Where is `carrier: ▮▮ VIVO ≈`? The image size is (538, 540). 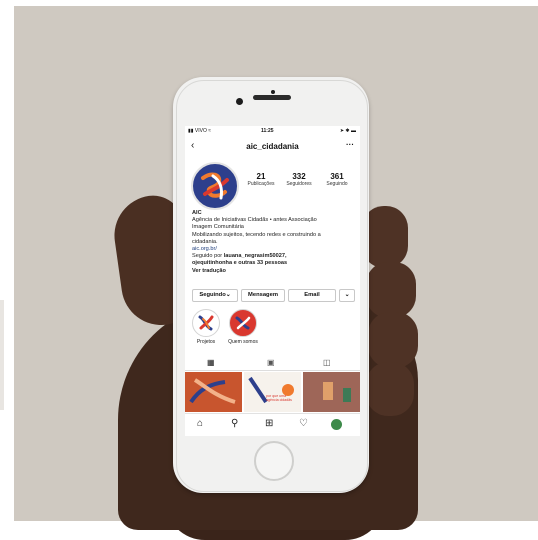
carrier: ▮▮ VIVO ≈ is located at coordinates (199, 131).